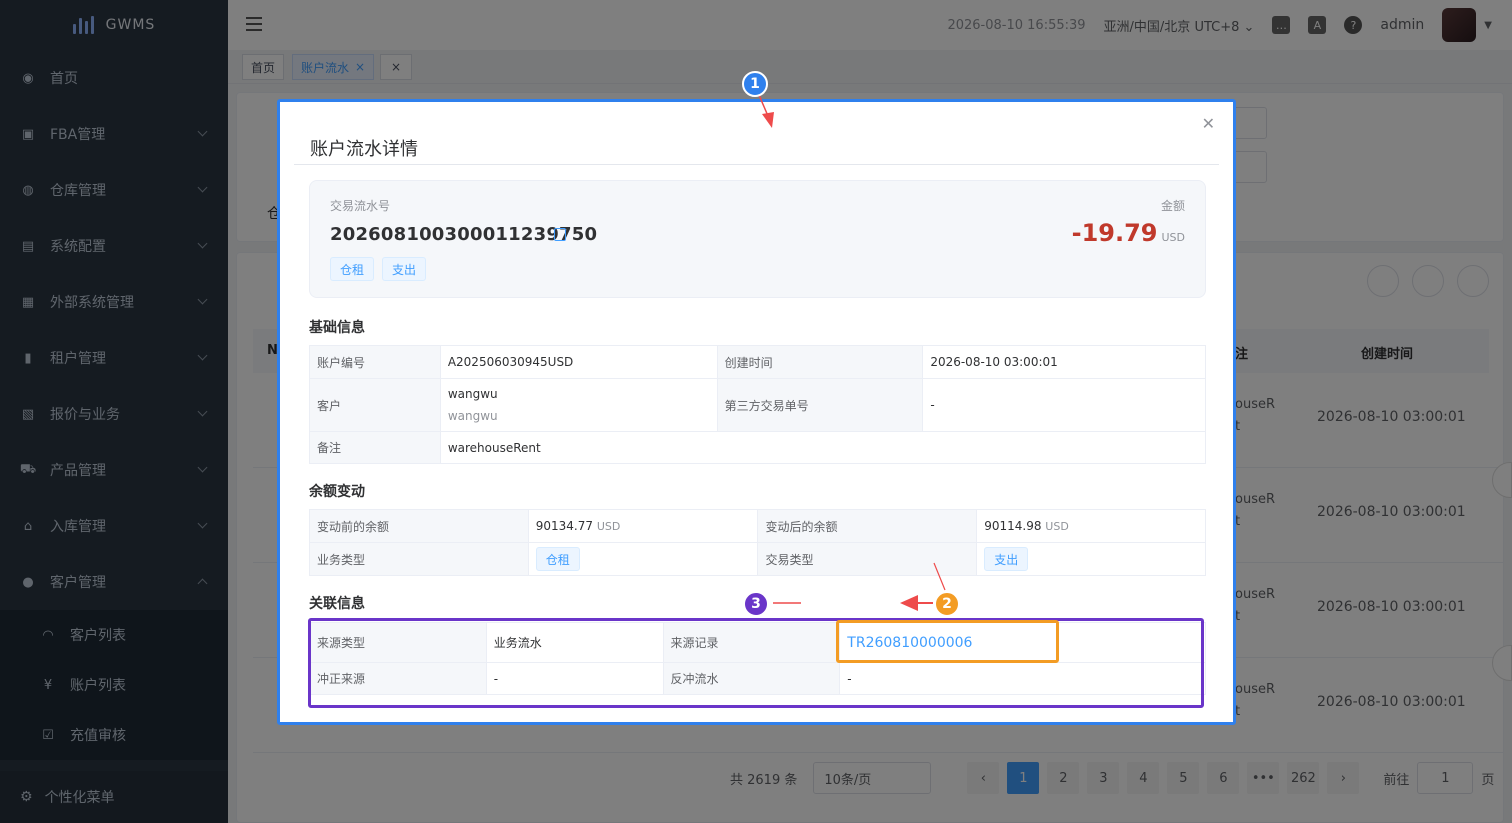 The height and width of the screenshot is (823, 1512). What do you see at coordinates (850, 349) in the screenshot?
I see `annotation-arrows` at bounding box center [850, 349].